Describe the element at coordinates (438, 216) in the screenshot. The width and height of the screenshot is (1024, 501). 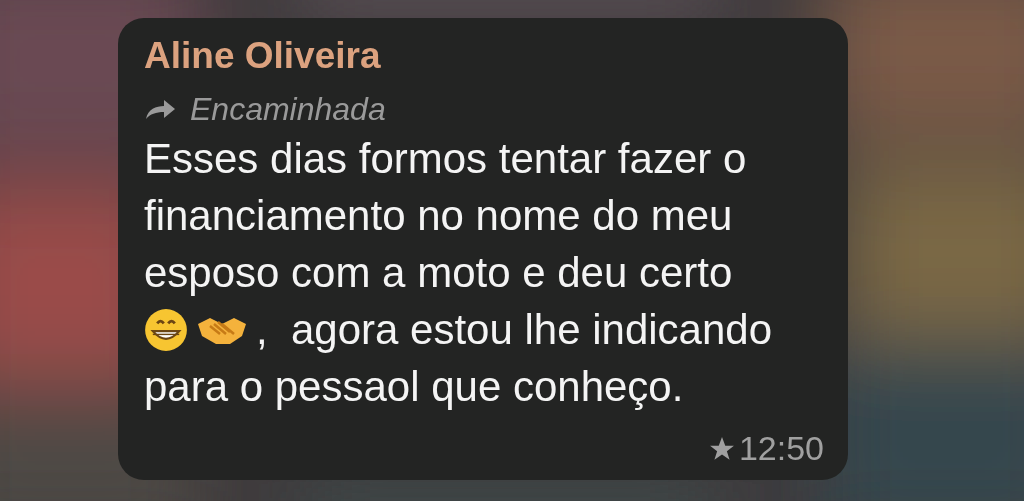
I see `message-text: financiamento no nome do meu` at that location.